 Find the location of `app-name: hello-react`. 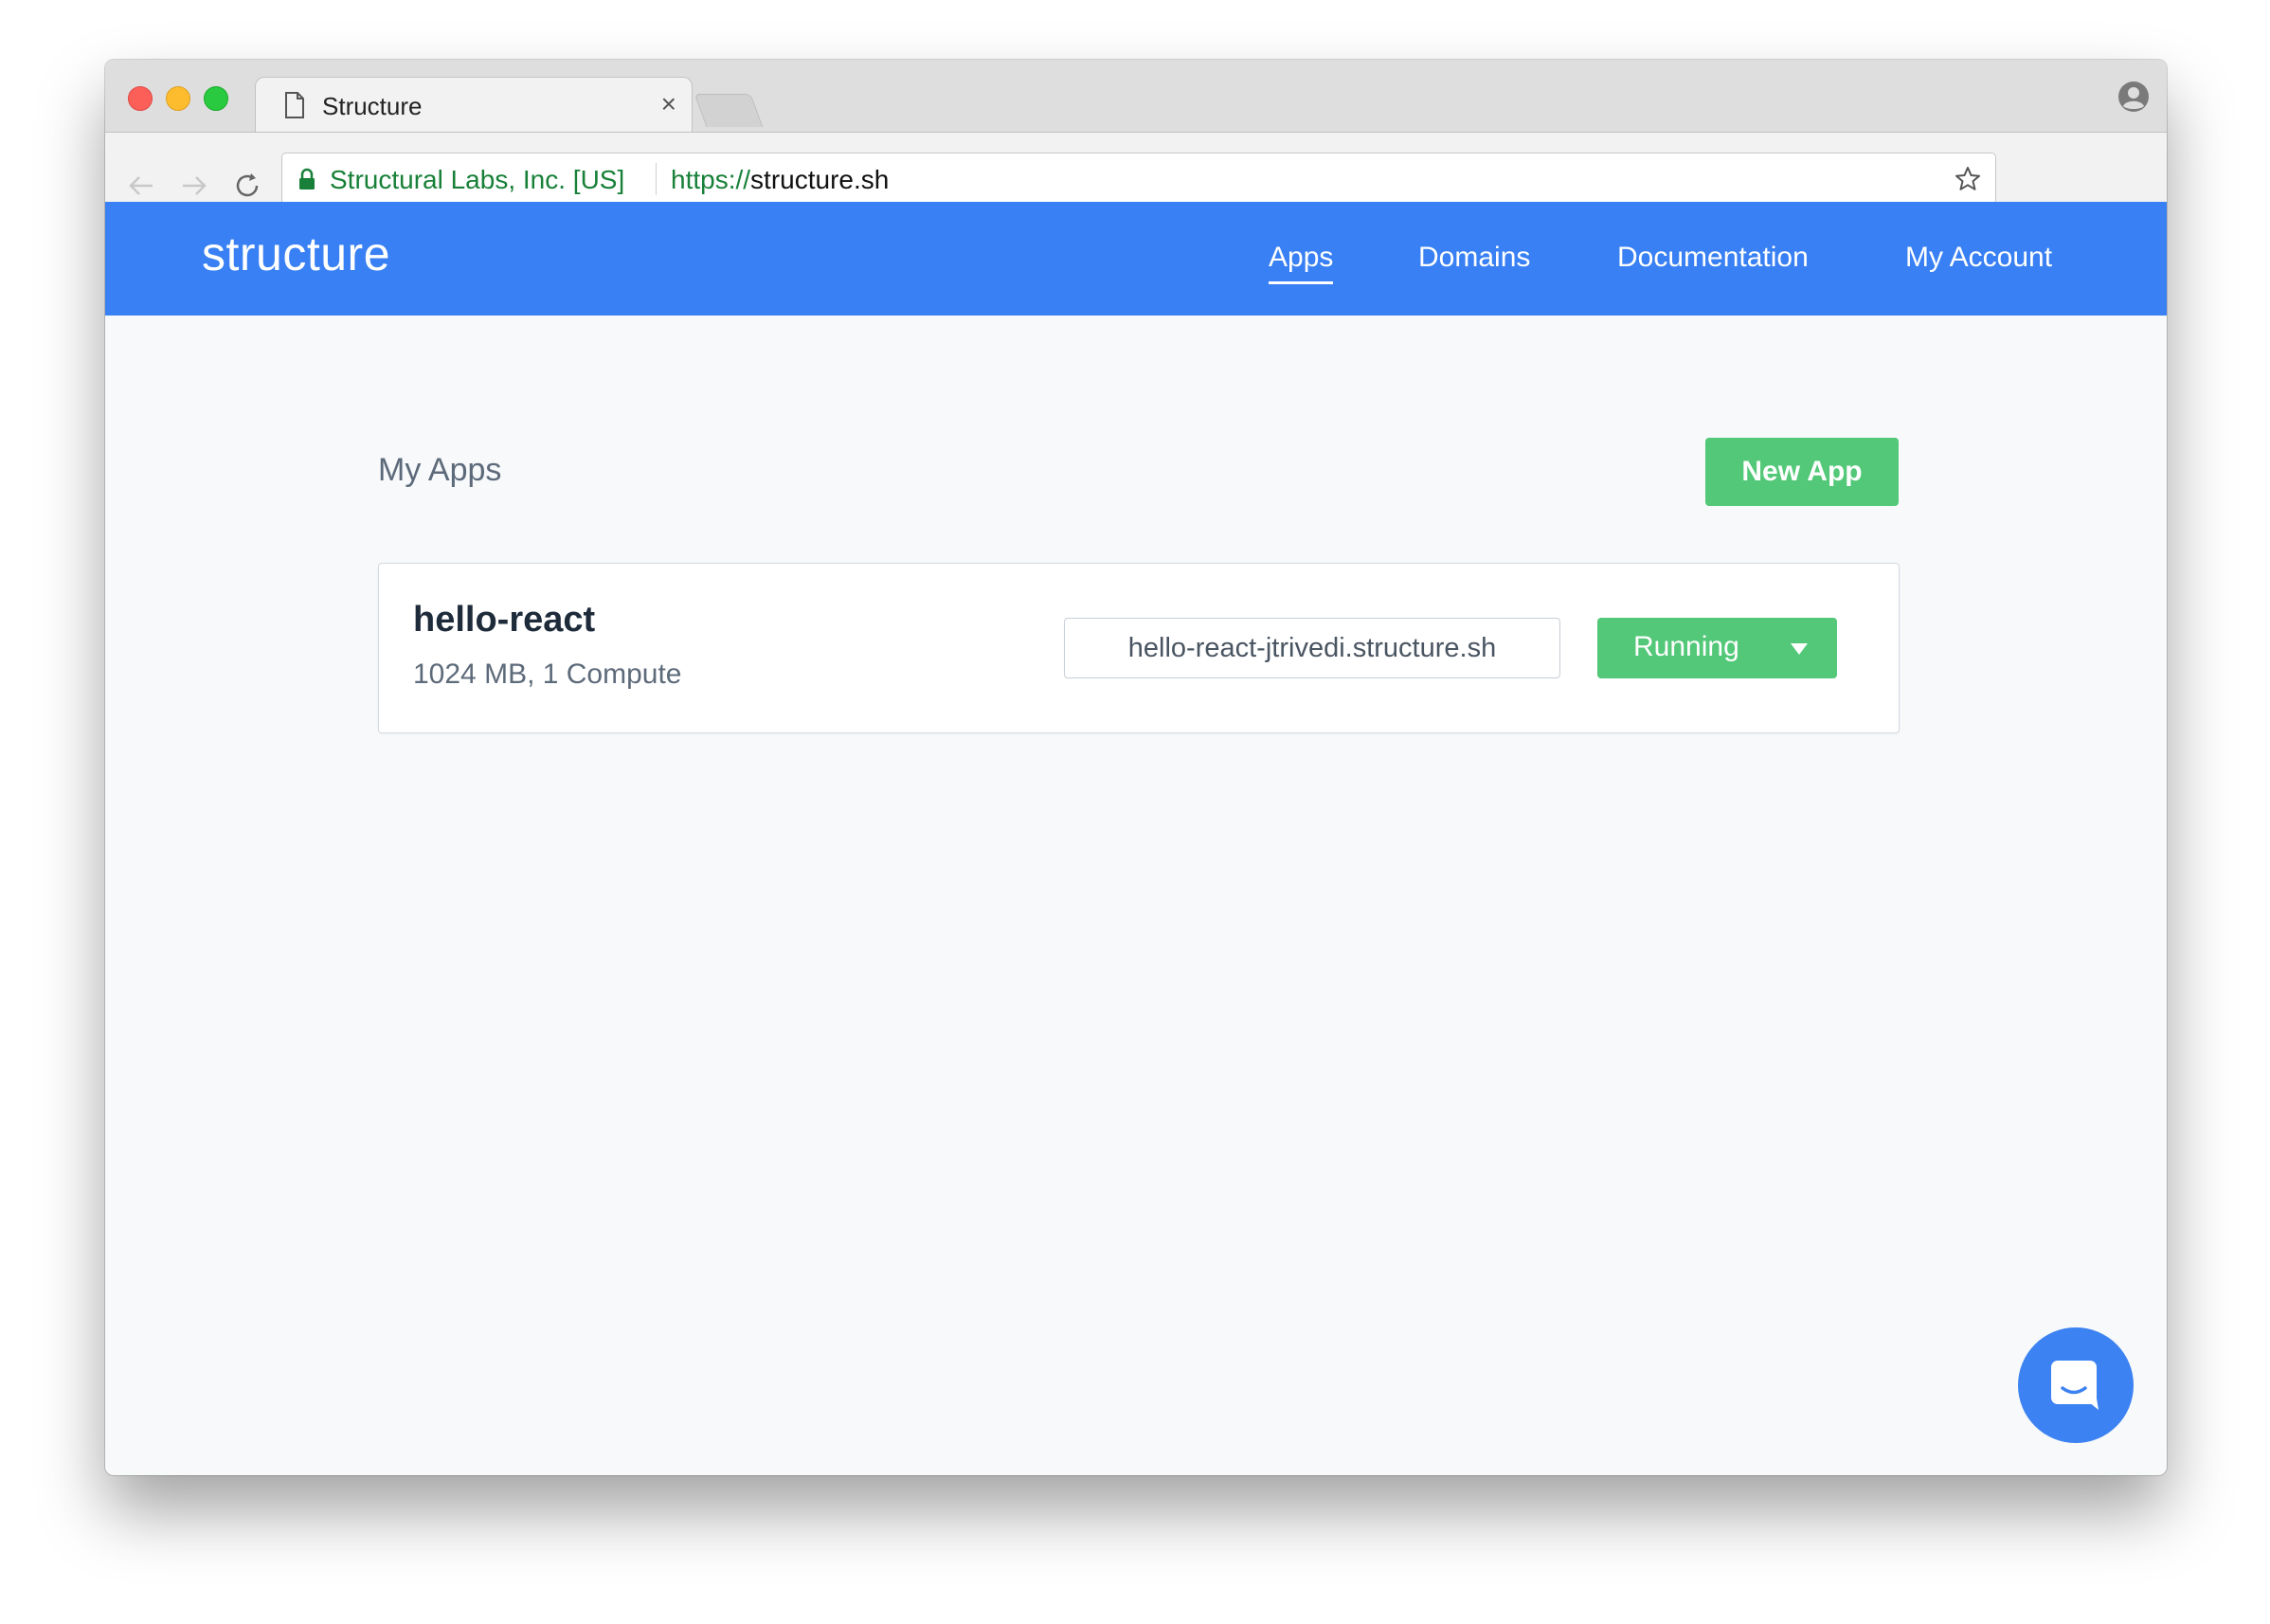

app-name: hello-react is located at coordinates (504, 620).